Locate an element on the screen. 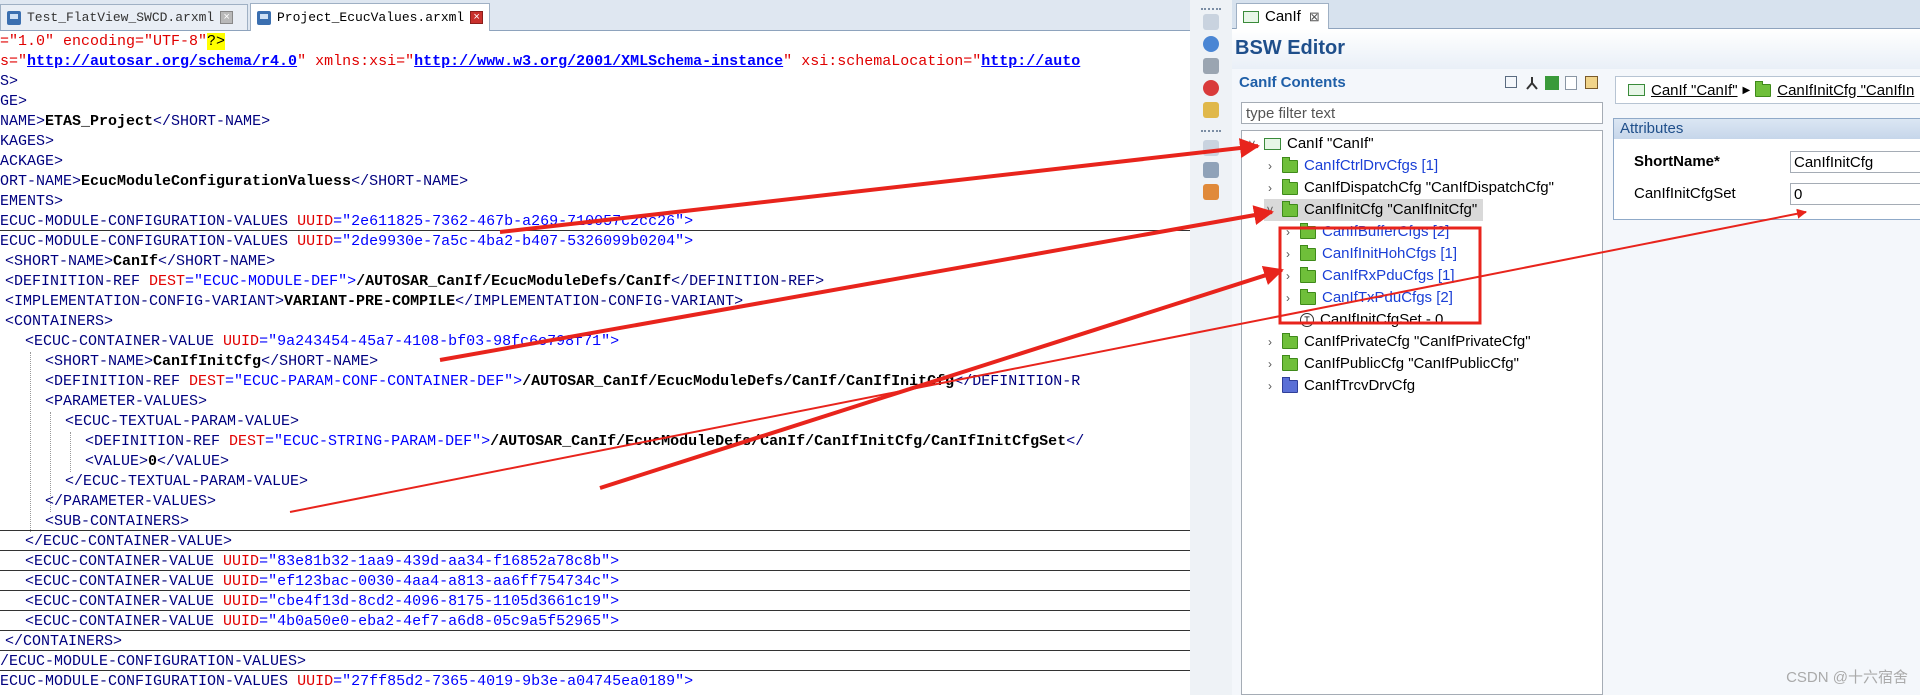 The width and height of the screenshot is (1920, 695). tree-item: › CanIfCtrlDrvCfgs [1] is located at coordinates (1351, 166).